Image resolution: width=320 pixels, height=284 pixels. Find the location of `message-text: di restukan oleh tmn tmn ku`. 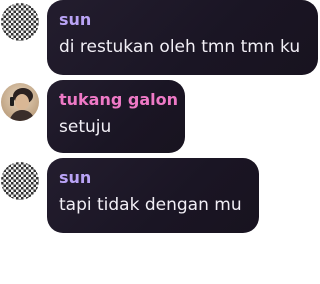

message-text: di restukan oleh tmn tmn ku is located at coordinates (180, 47).